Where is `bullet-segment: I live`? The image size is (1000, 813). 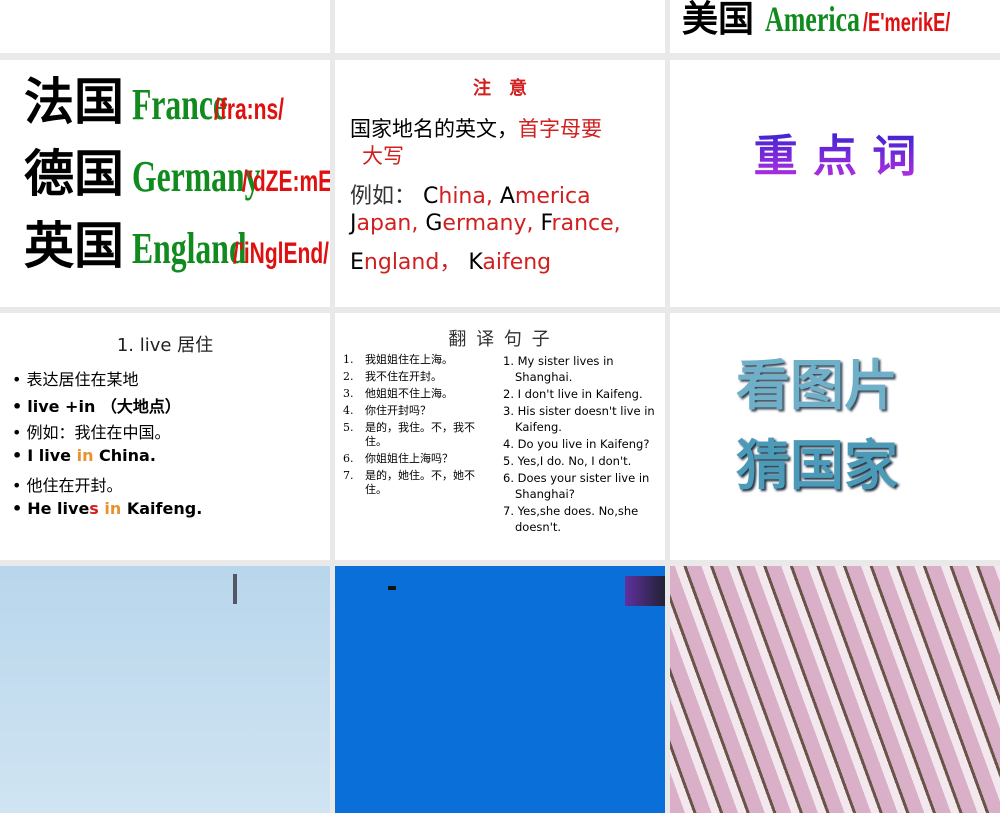 bullet-segment: I live is located at coordinates (52, 455).